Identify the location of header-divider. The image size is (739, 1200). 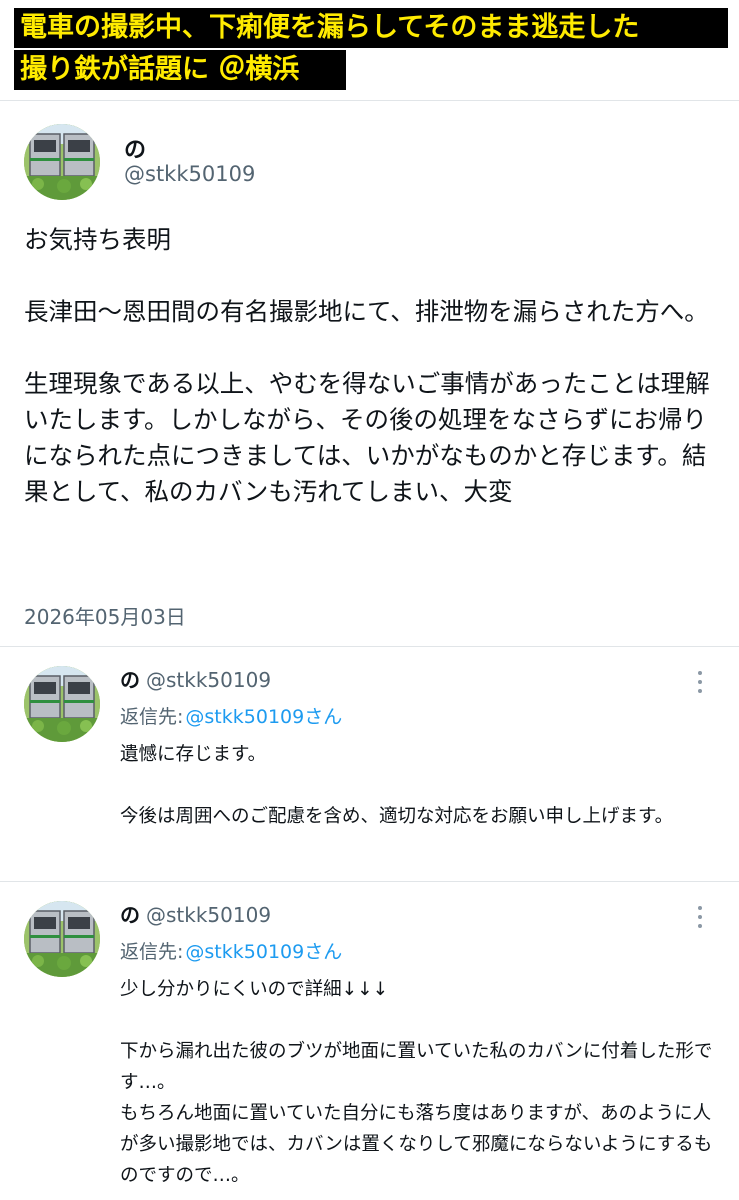
(369, 100).